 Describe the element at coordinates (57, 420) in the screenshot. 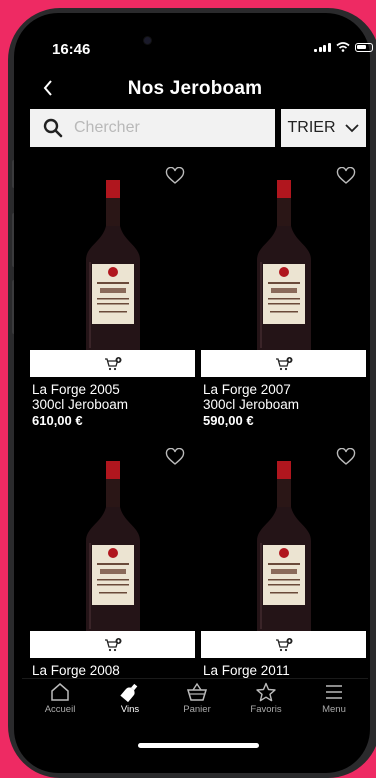

I see `product-price: 610,00 €` at that location.